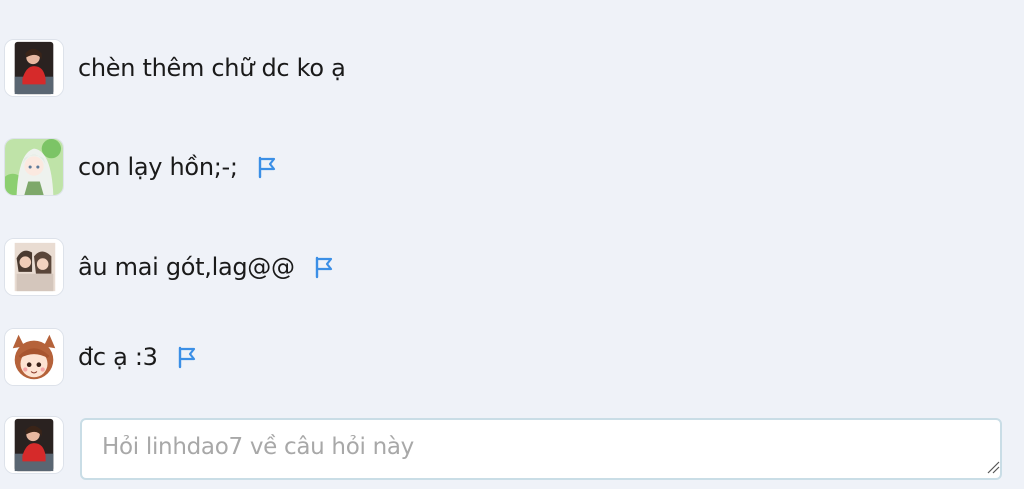  Describe the element at coordinates (454, 167) in the screenshot. I see `comment-item: con lạy hồn;-;` at that location.